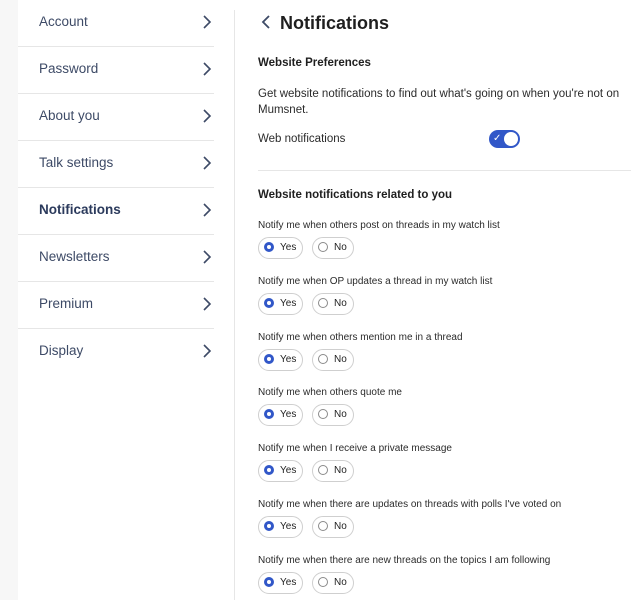 This screenshot has width=631, height=600. What do you see at coordinates (314, 63) in the screenshot?
I see `website-preferences-heading: Website Preferences` at bounding box center [314, 63].